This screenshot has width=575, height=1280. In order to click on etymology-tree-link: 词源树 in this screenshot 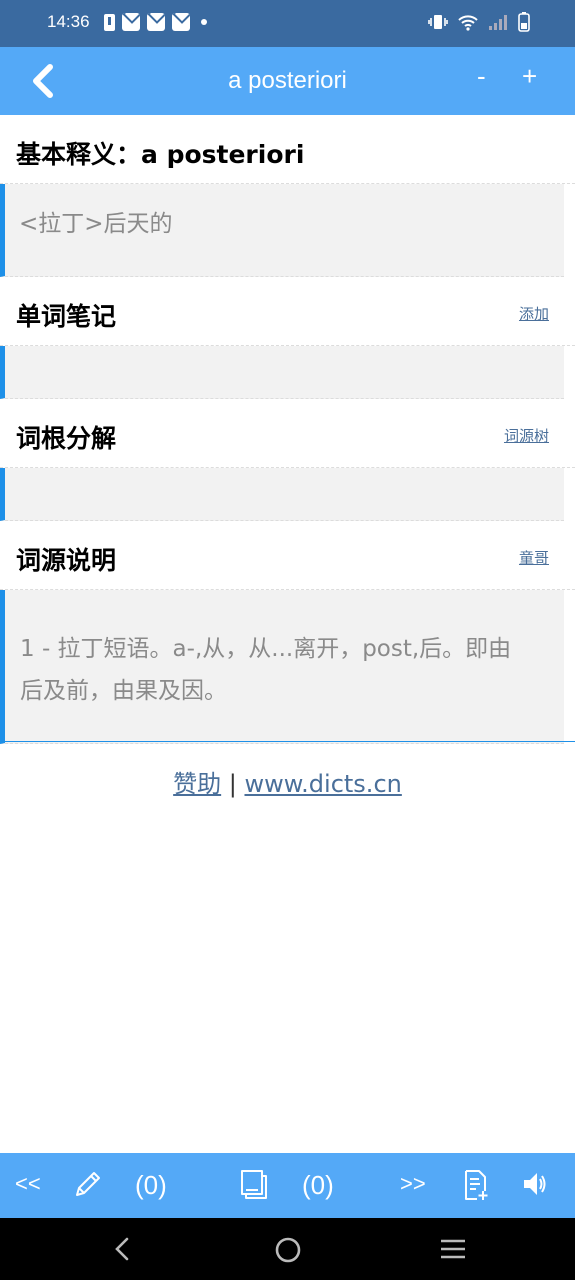, I will do `click(526, 435)`.